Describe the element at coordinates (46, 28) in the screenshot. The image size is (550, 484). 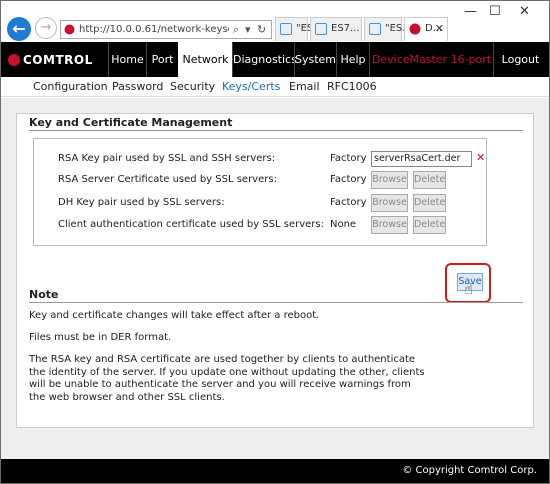
I see `forward-button: →` at that location.